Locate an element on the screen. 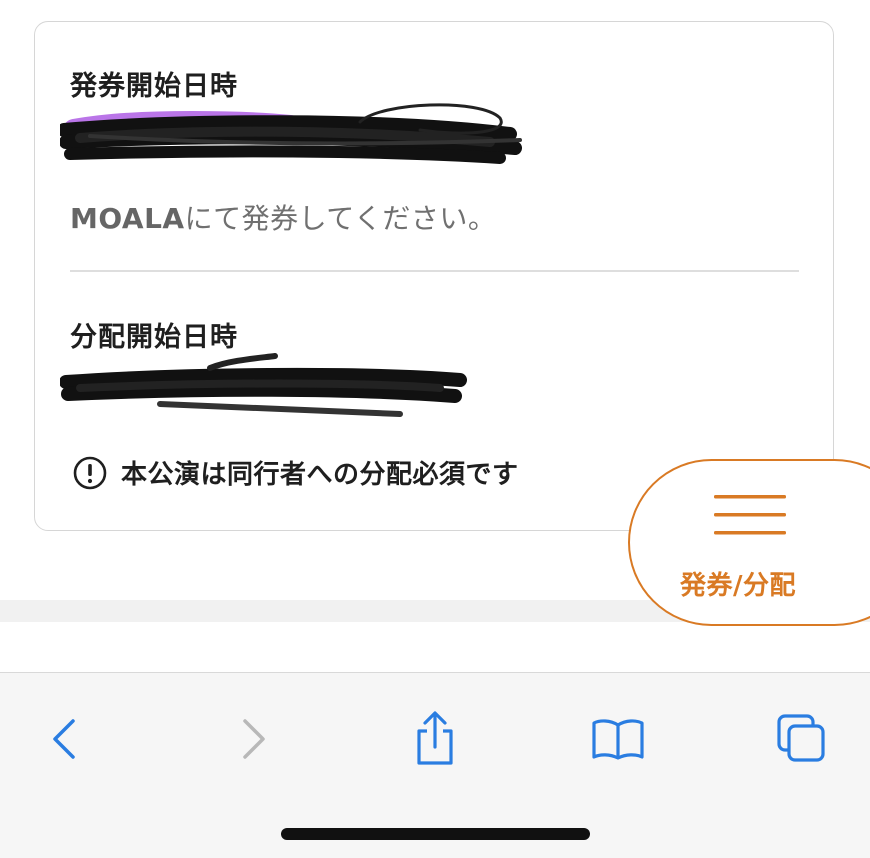 This screenshot has width=870, height=858. forward-icon is located at coordinates (254, 739).